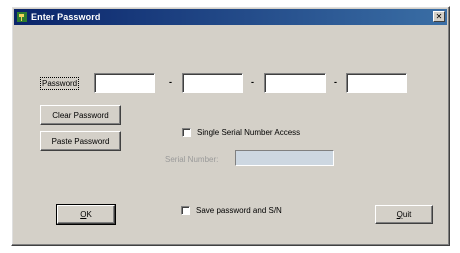  I want to click on save-password-option: Save password and S/N, so click(231, 210).